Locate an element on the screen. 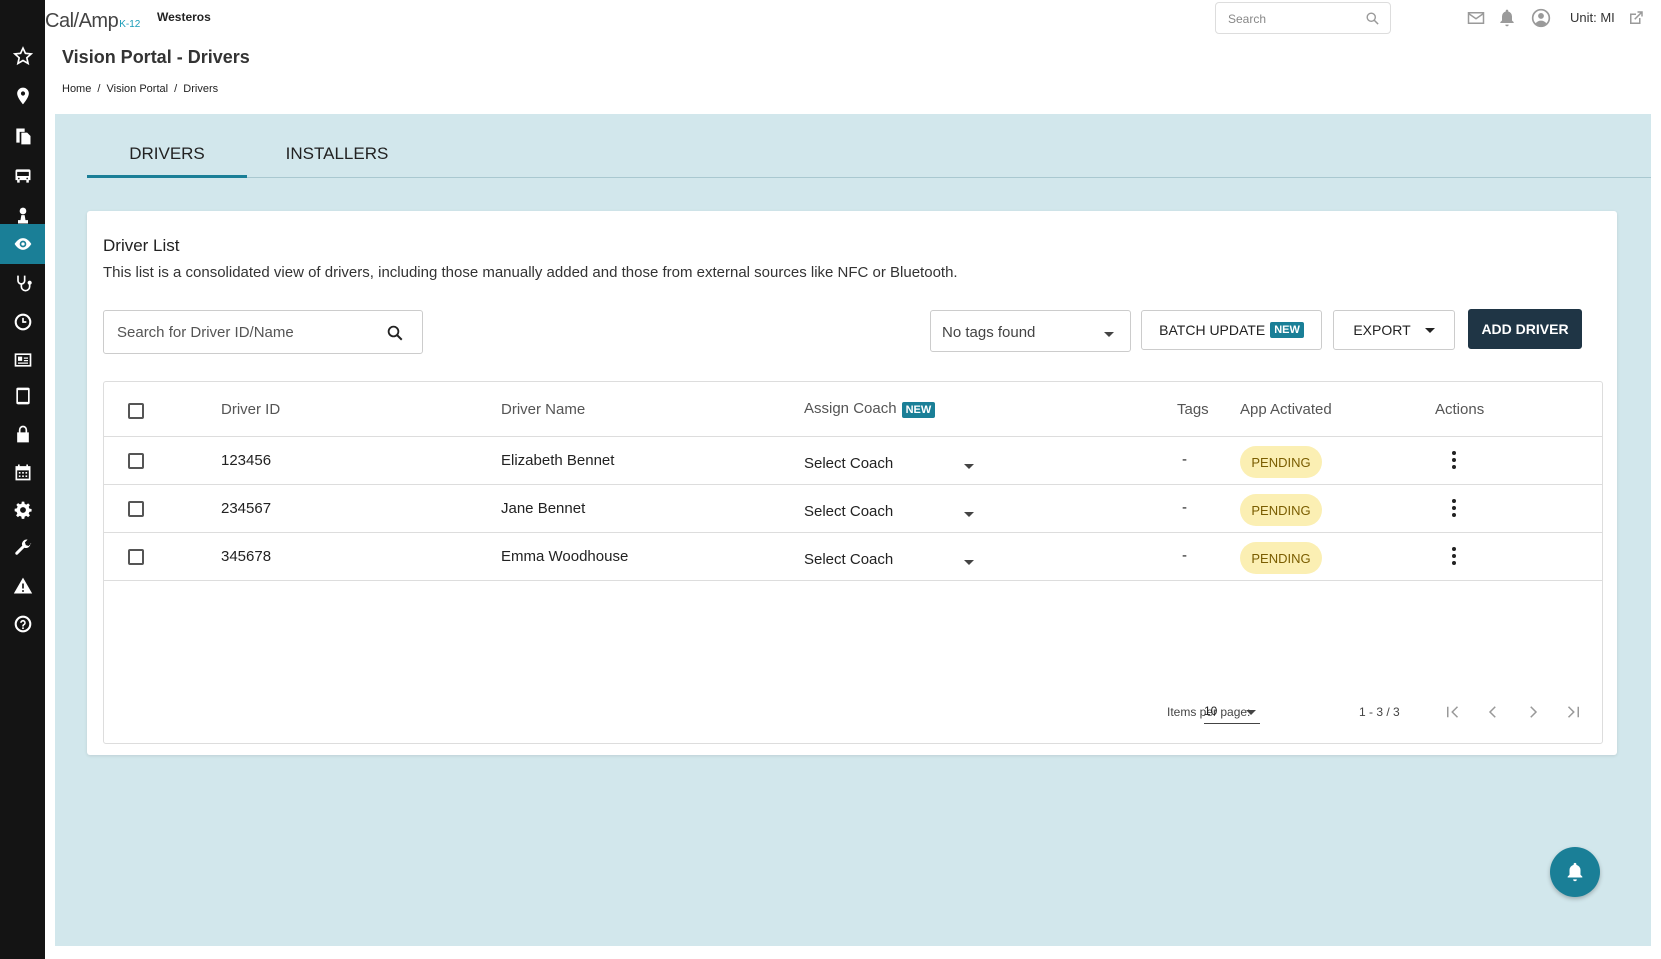  star-icon is located at coordinates (22, 56).